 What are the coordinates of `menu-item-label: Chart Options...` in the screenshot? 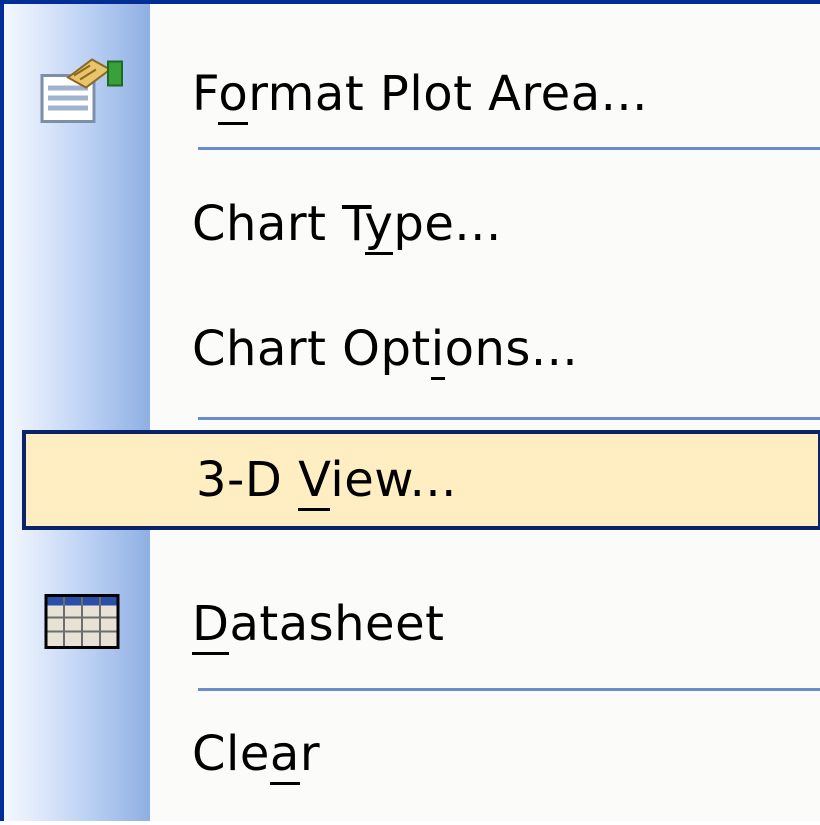 It's located at (385, 350).